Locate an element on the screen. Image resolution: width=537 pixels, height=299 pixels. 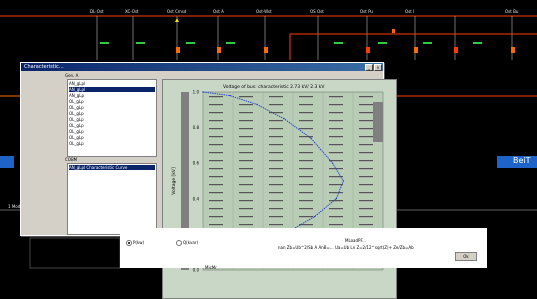
list-item-selected: AN_gLpl Characteristic Curve is located at coordinates (112, 167).